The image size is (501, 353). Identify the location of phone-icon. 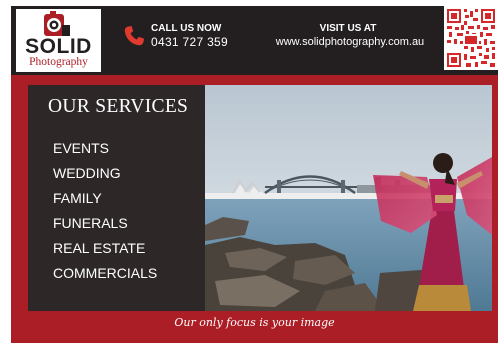
(134, 36).